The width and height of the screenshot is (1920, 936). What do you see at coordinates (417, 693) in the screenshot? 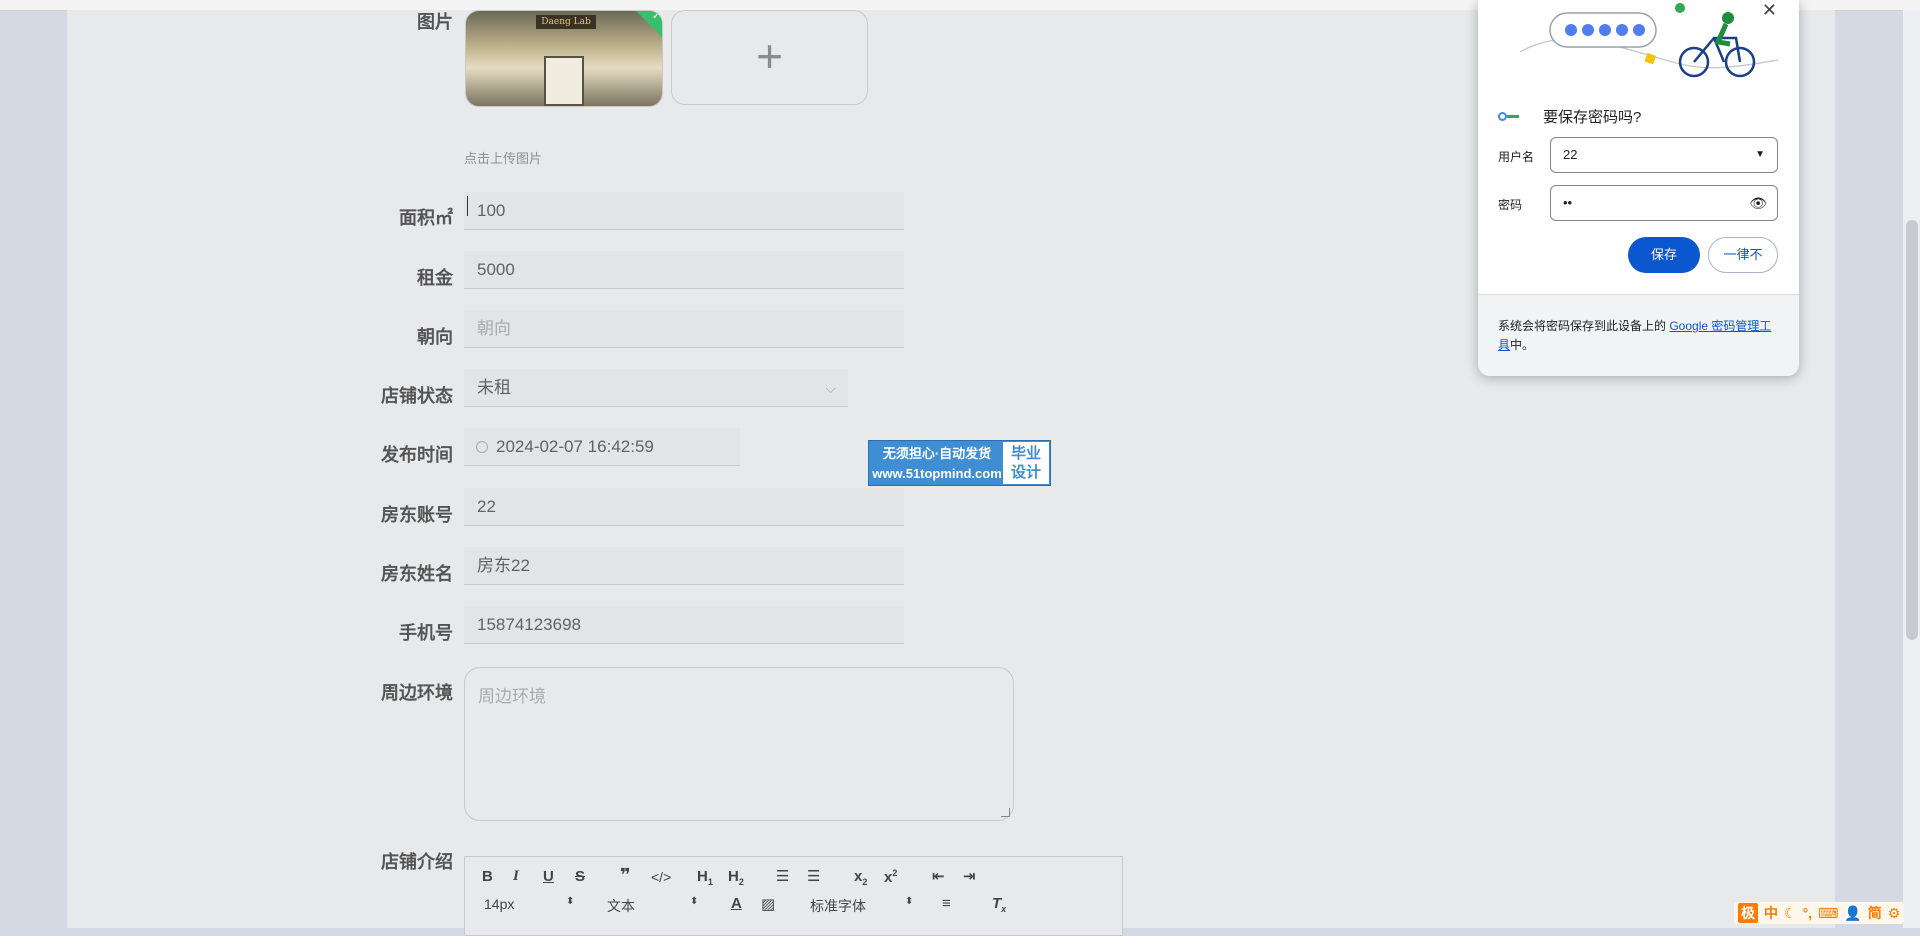
I see `surroundings-label: 周边环境` at bounding box center [417, 693].